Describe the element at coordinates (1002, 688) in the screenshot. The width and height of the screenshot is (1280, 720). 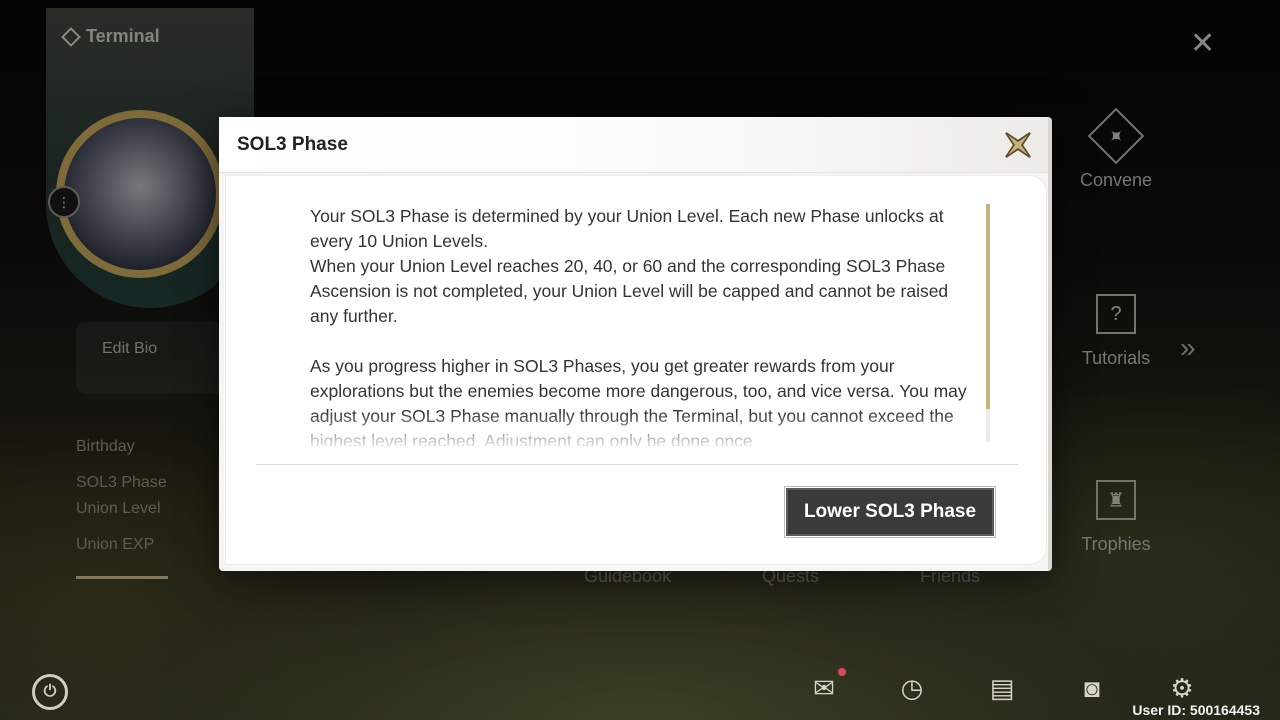
I see `notes-icon: ▤` at that location.